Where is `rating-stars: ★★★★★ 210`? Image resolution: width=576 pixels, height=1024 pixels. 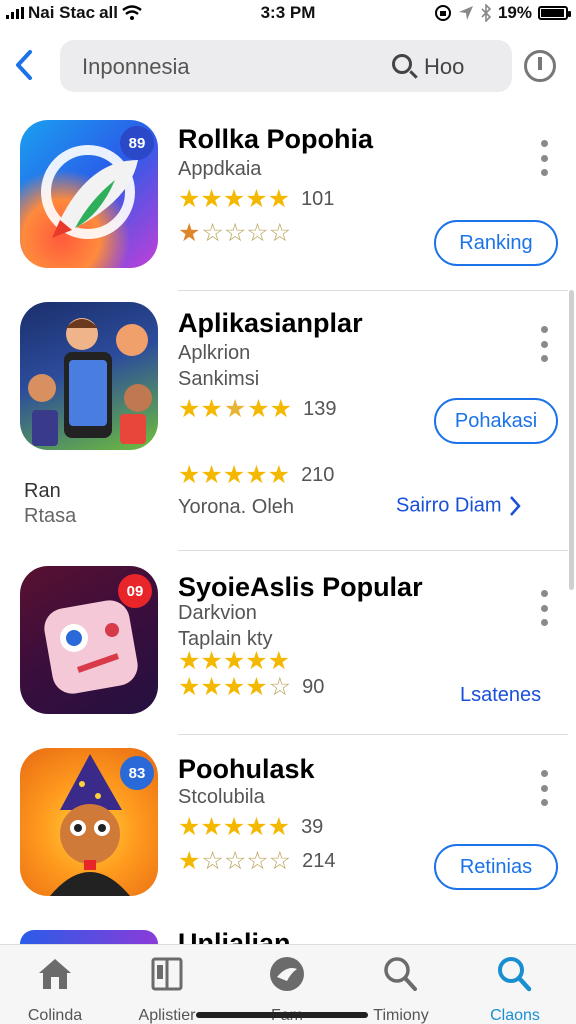 rating-stars: ★★★★★ 210 is located at coordinates (256, 475).